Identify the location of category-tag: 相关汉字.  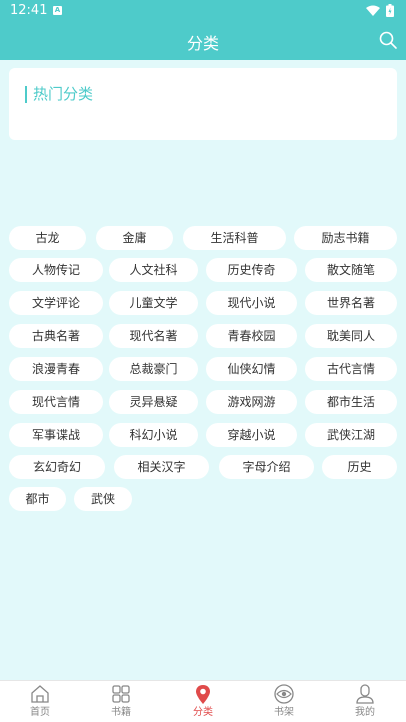
(161, 467).